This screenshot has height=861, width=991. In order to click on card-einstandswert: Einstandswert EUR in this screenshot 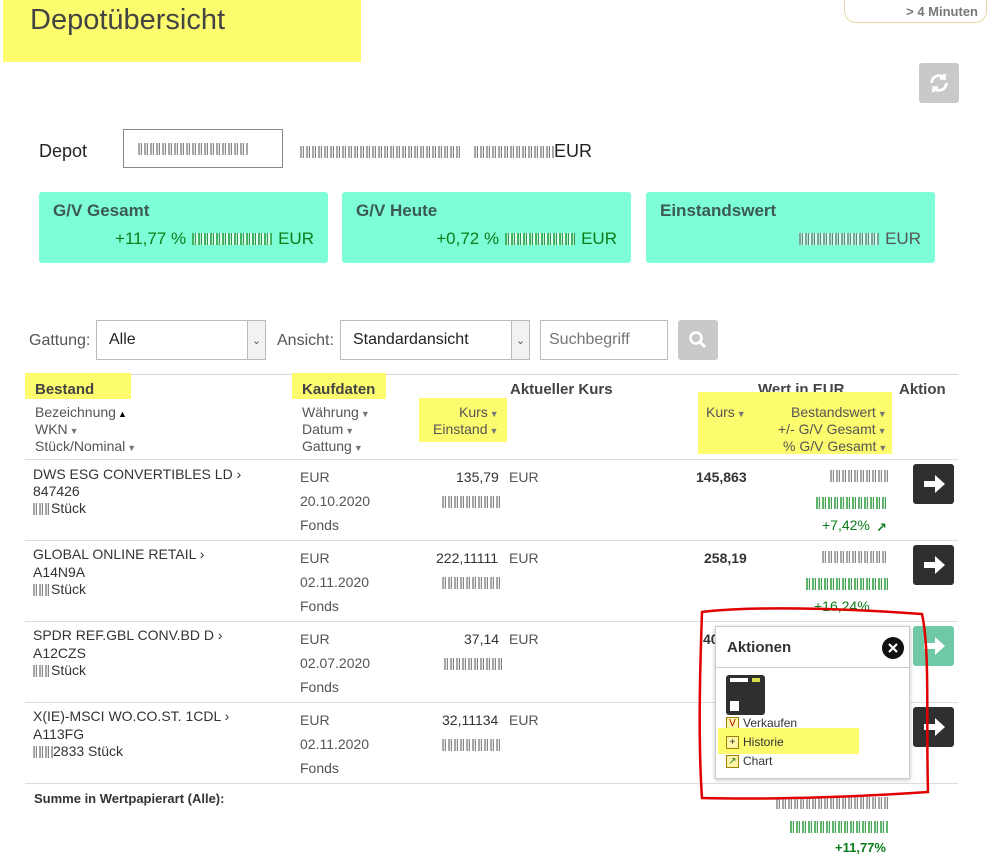, I will do `click(790, 227)`.